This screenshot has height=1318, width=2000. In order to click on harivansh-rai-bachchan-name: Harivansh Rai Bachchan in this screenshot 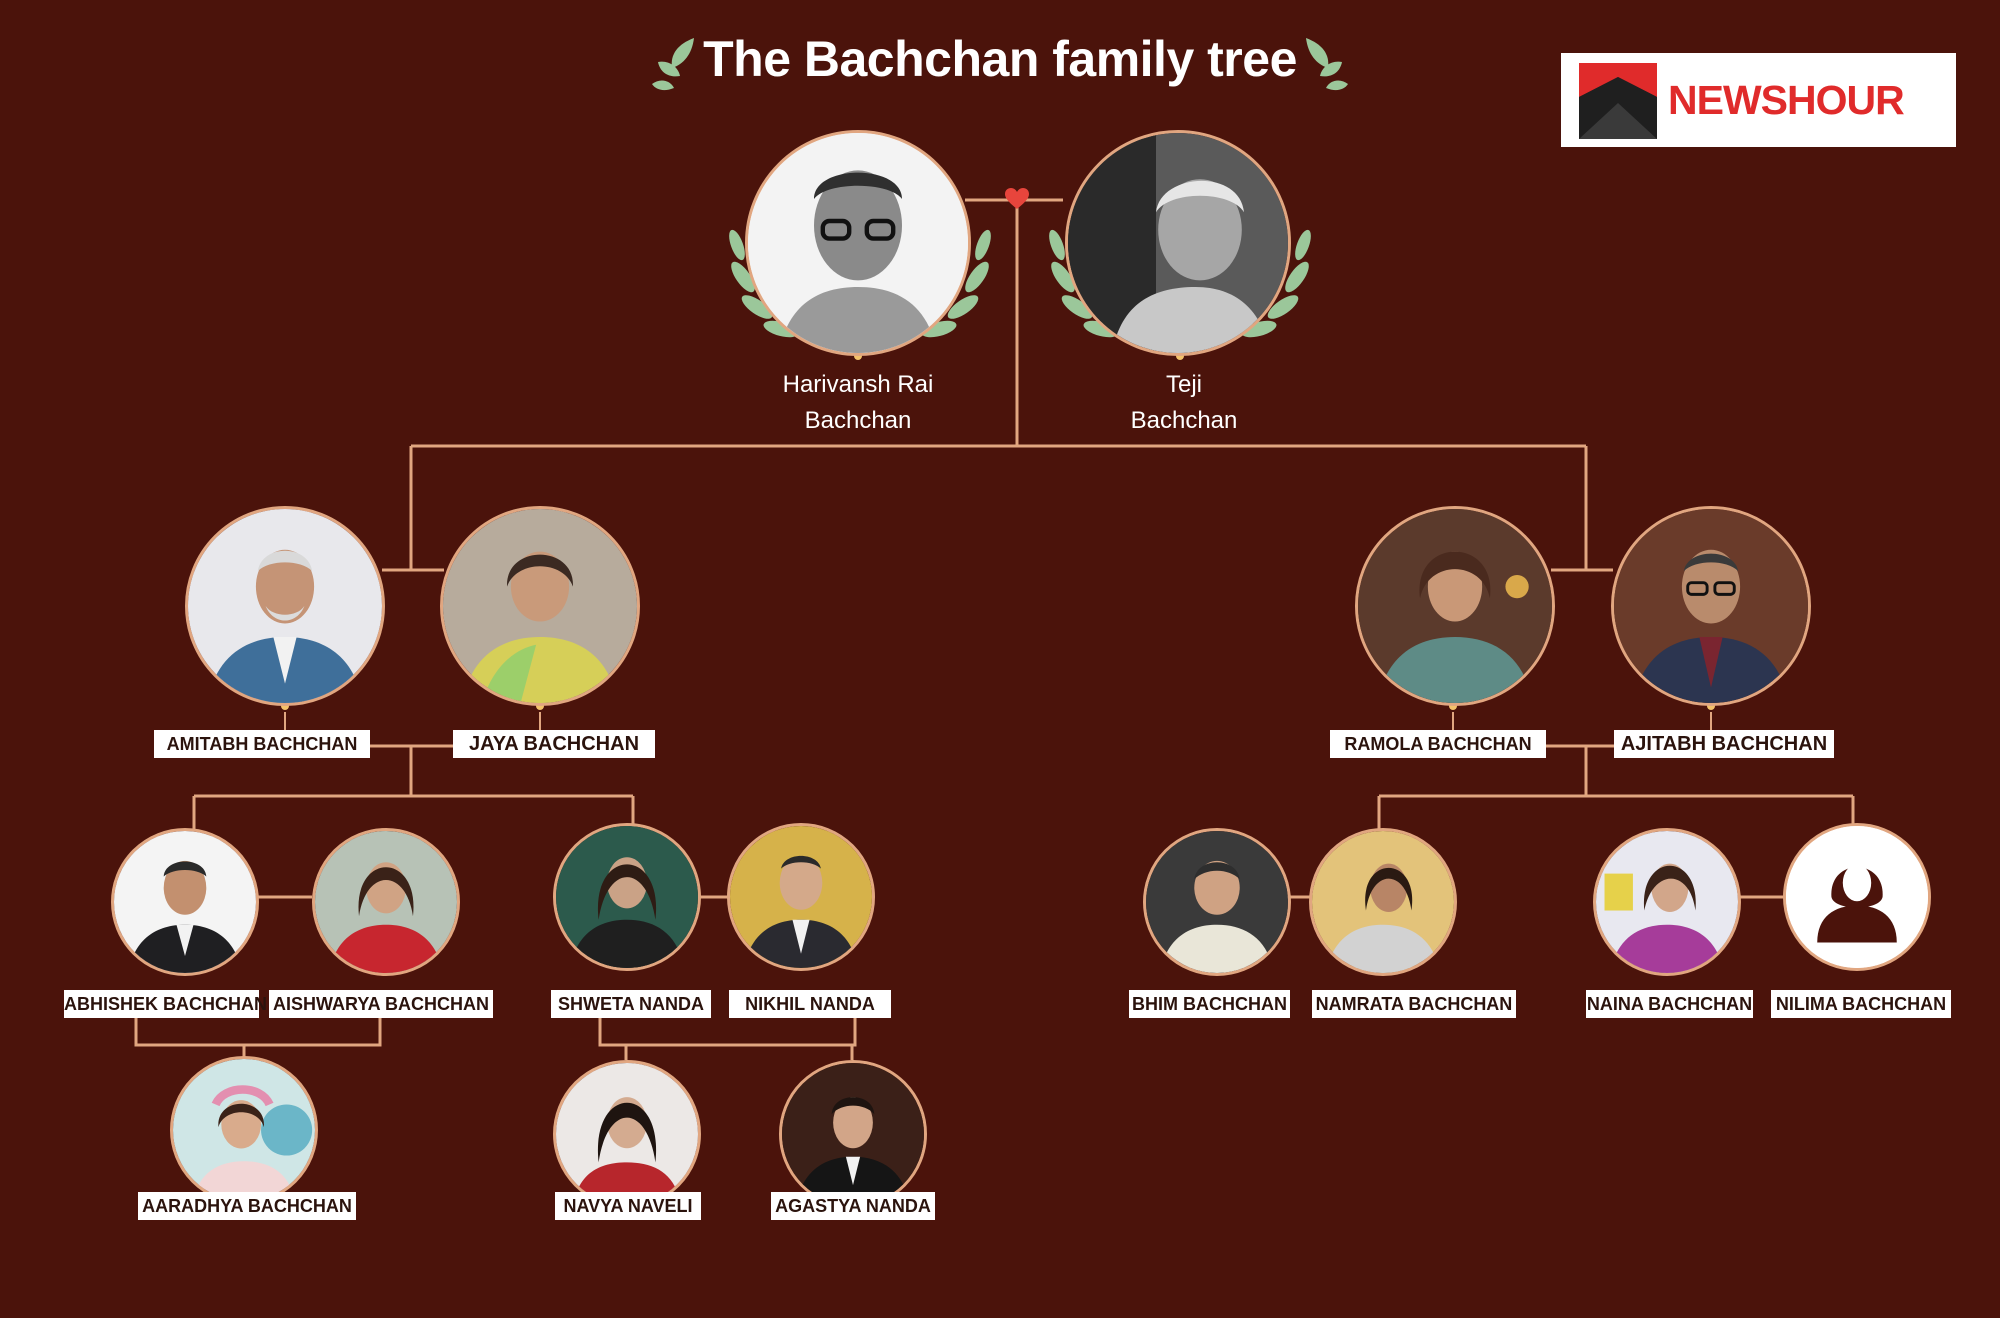, I will do `click(858, 403)`.